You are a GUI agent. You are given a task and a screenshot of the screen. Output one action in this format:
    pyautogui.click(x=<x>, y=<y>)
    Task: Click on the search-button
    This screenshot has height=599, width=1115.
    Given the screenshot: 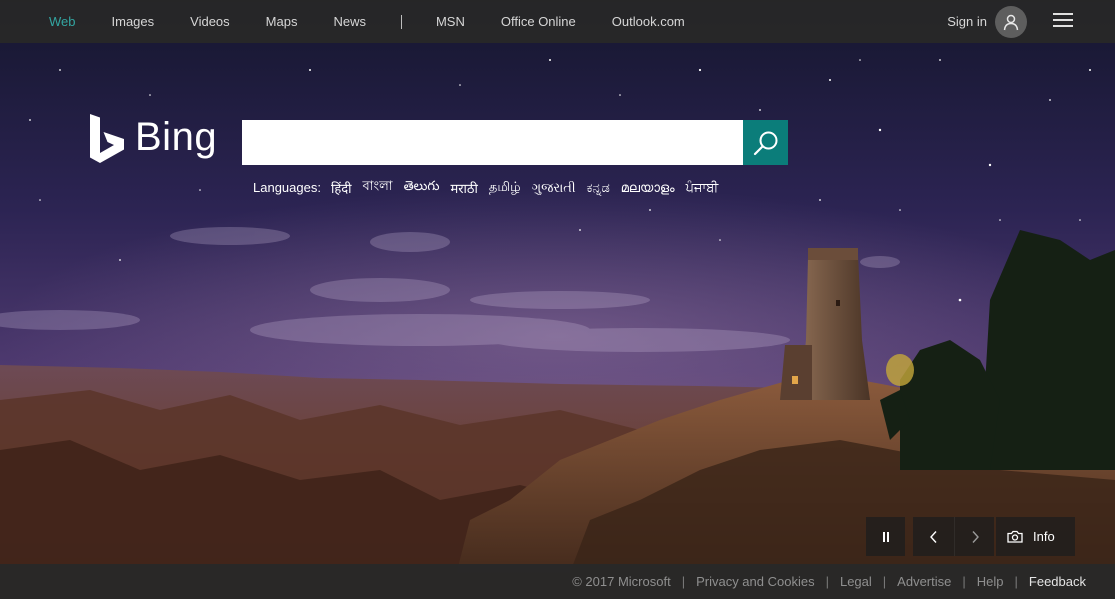 What is the action you would take?
    pyautogui.click(x=765, y=142)
    